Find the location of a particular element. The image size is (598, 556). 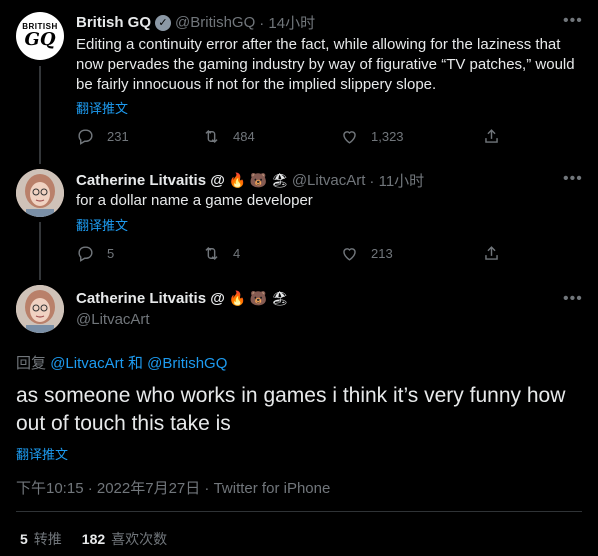

like-count: 213 is located at coordinates (382, 253).